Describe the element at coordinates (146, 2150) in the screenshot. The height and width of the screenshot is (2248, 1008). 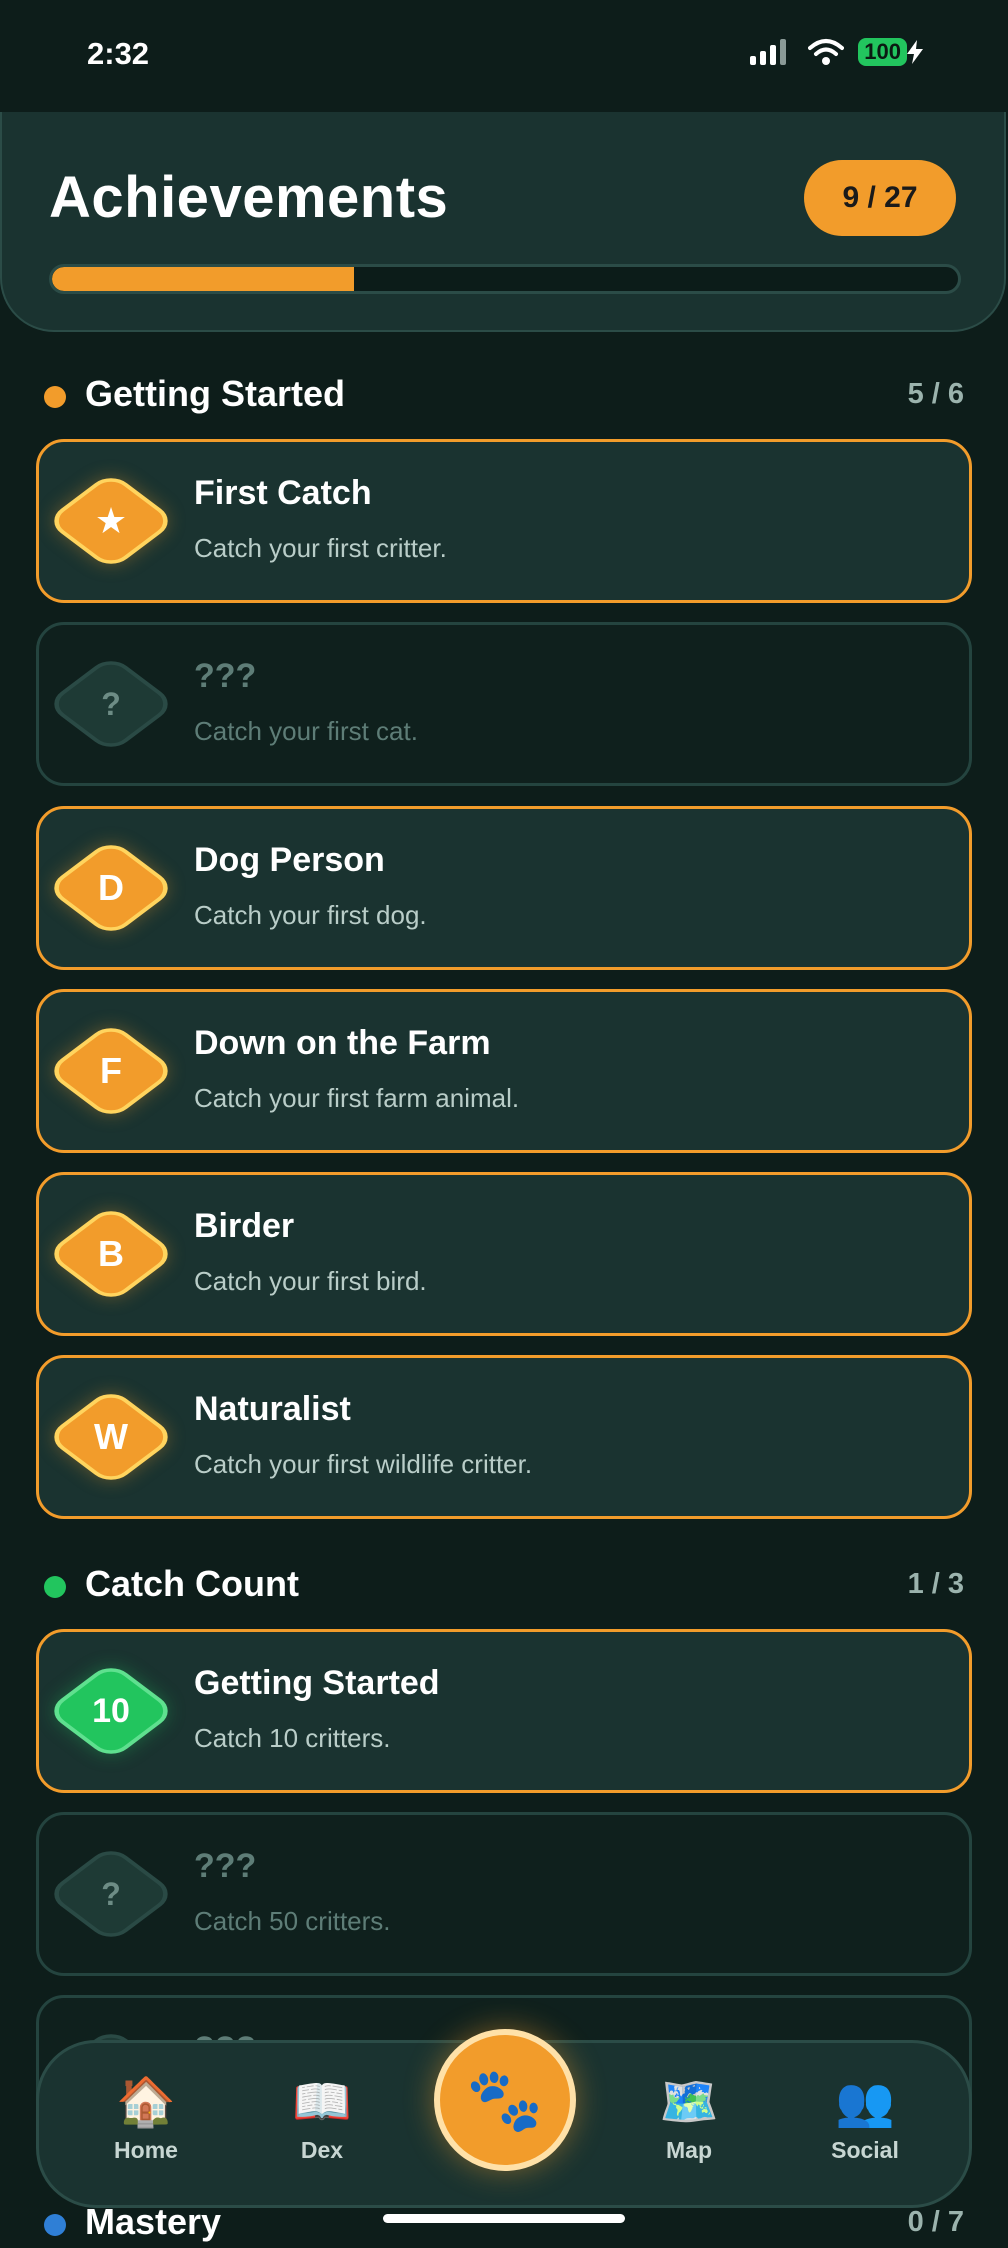
I see `nav-label: Home` at that location.